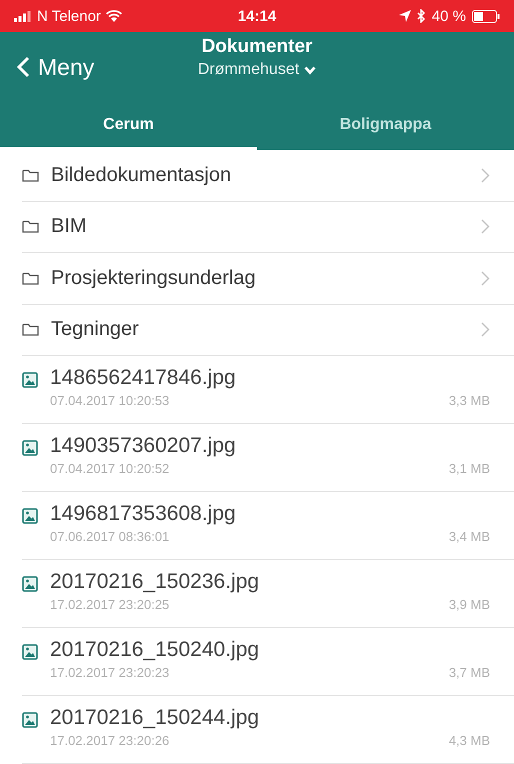 The image size is (514, 764). I want to click on file-row: 20170216_150240.jpg 17.02.2017 23:20:23 3,7 MB, so click(268, 662).